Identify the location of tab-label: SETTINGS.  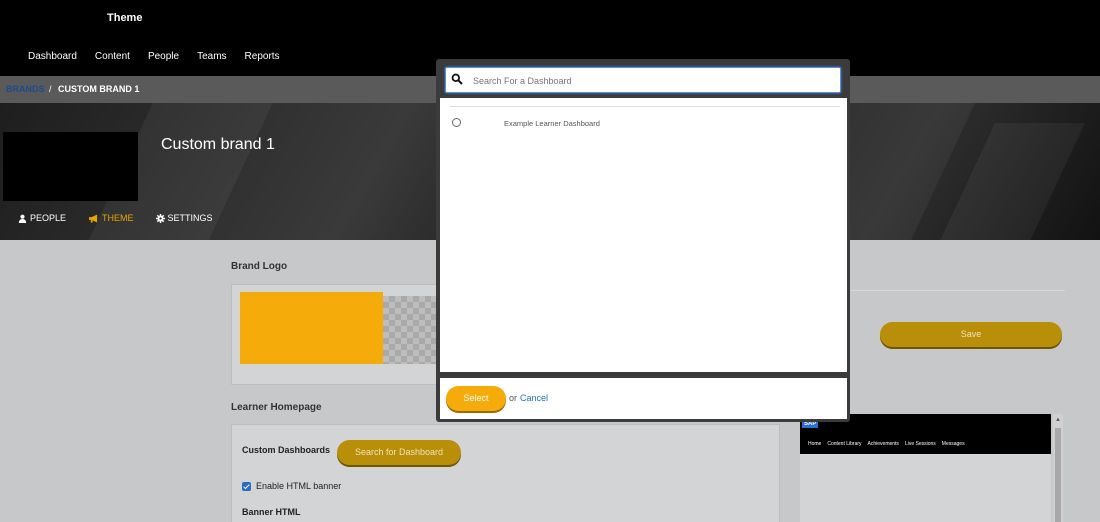
(190, 218).